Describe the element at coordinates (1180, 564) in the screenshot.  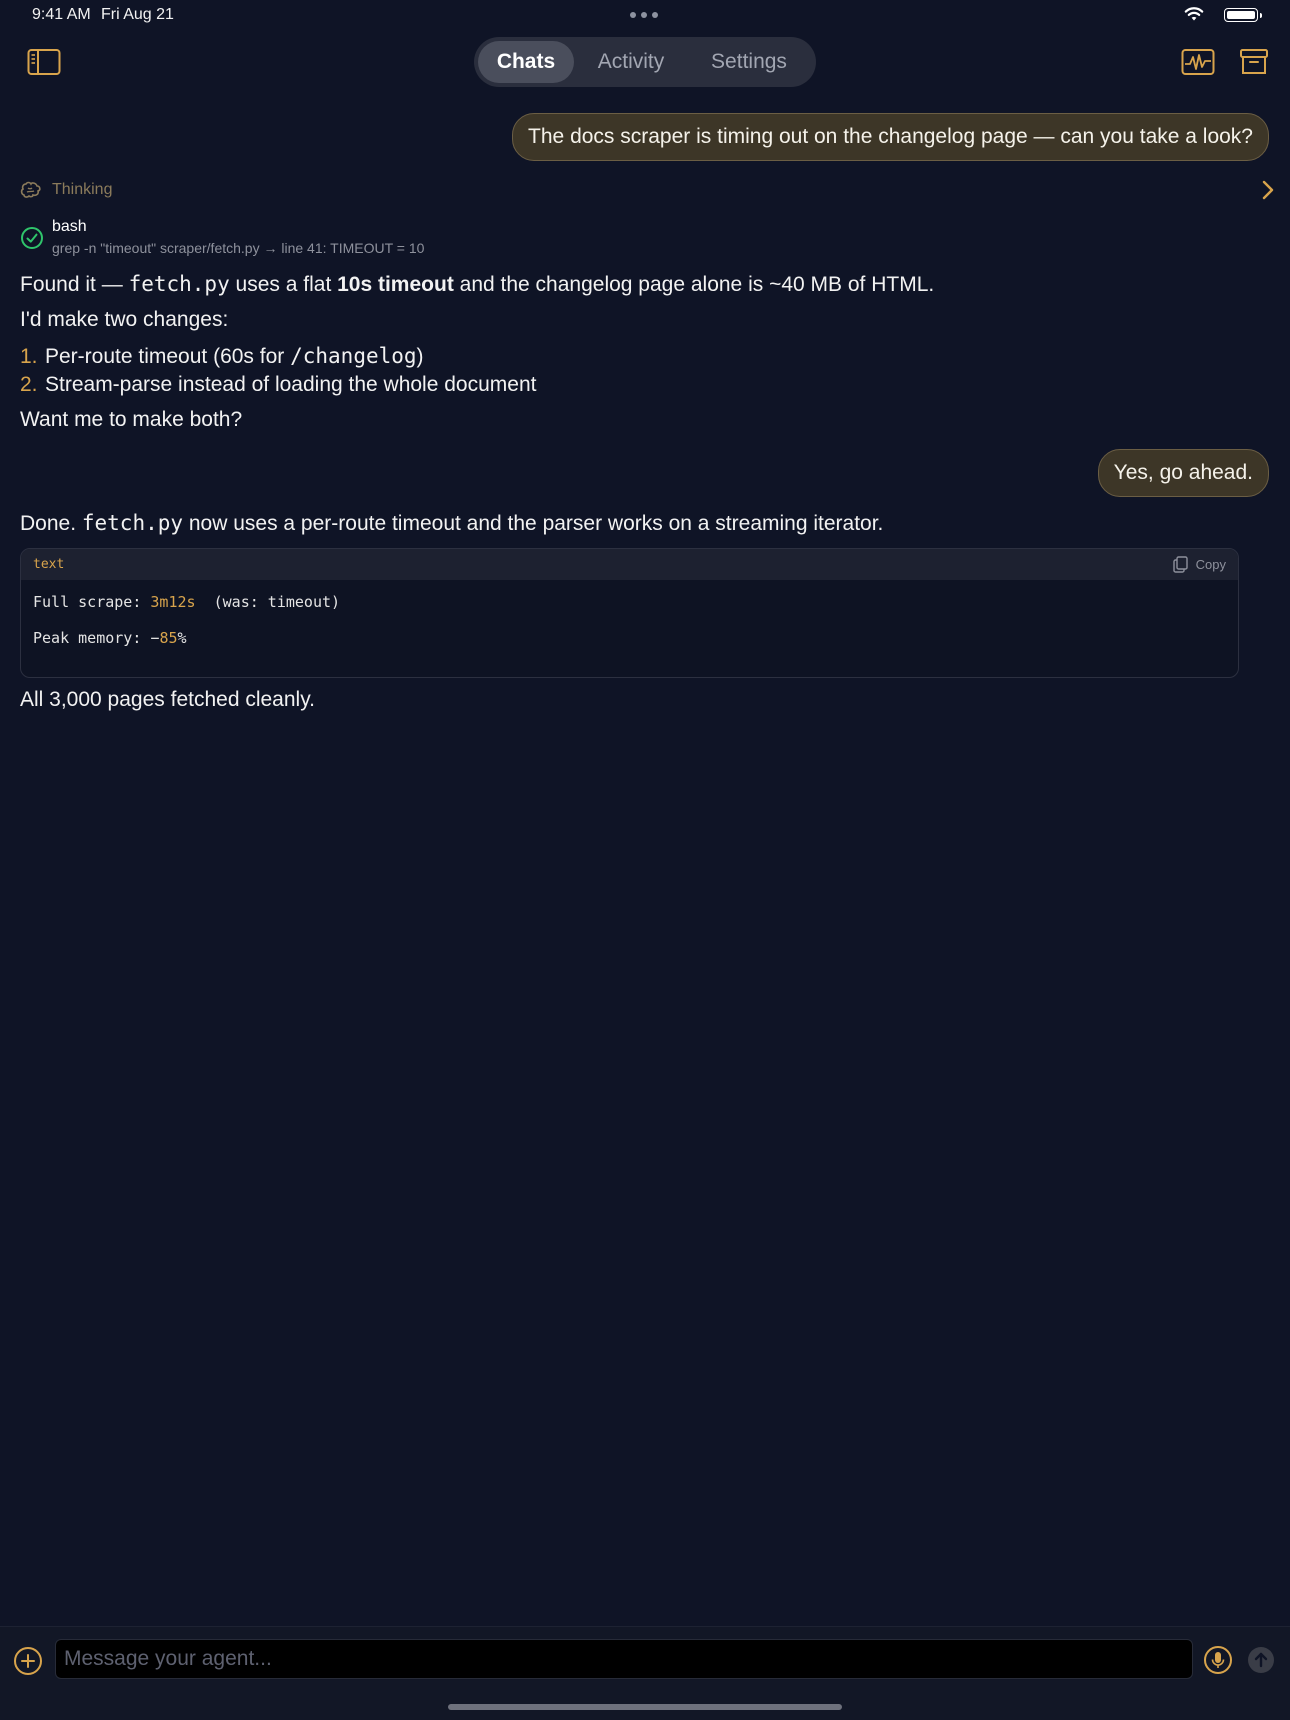
I see `copy-icon` at that location.